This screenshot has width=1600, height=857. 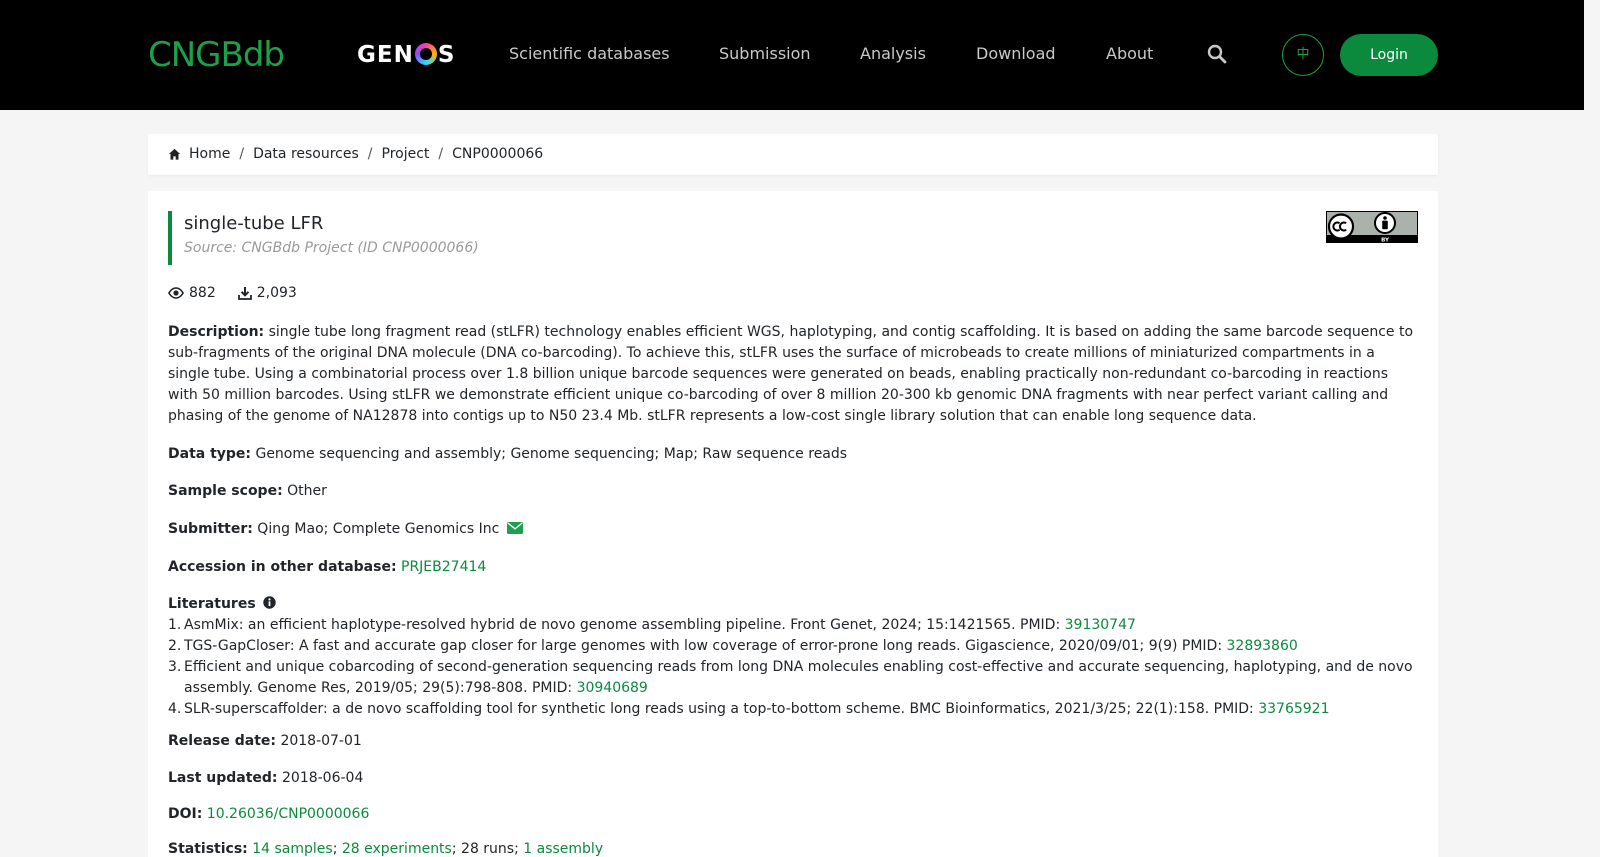 I want to click on info-icon, so click(x=269, y=602).